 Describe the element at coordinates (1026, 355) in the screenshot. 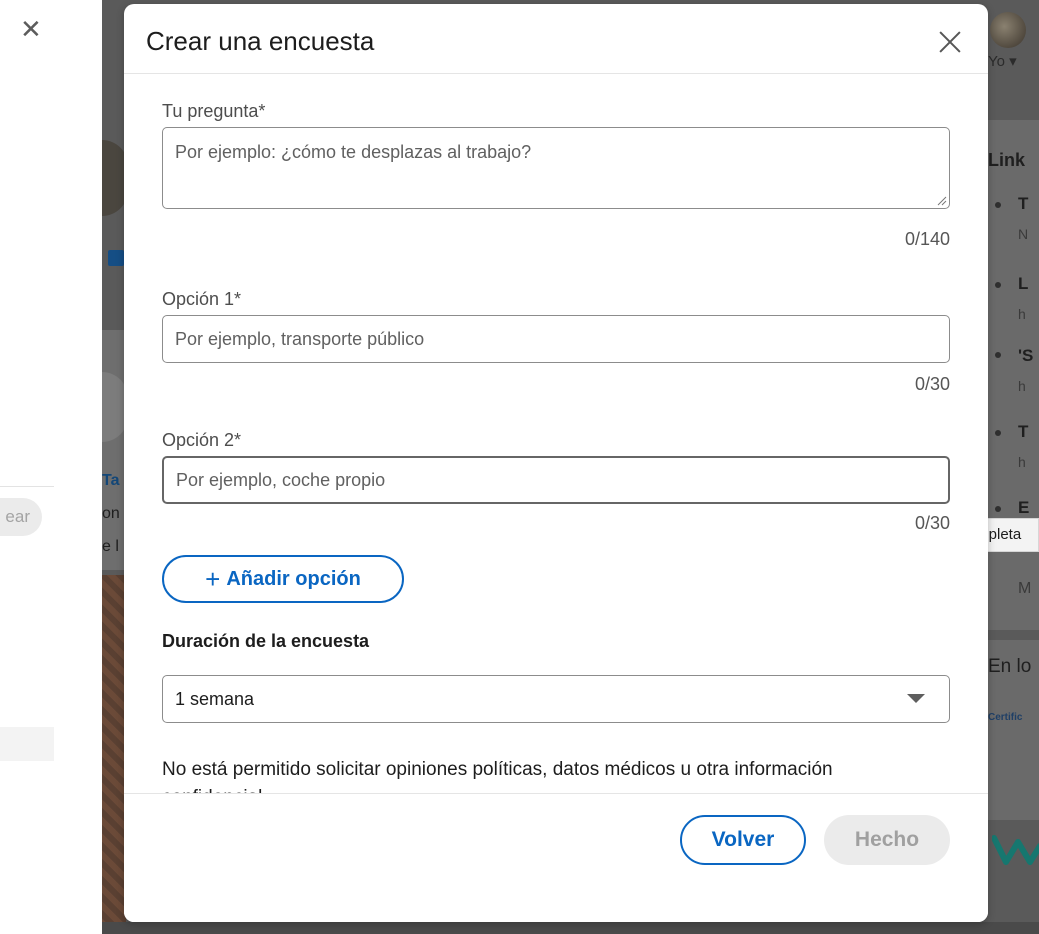

I see `bg-news-item: 'S` at that location.